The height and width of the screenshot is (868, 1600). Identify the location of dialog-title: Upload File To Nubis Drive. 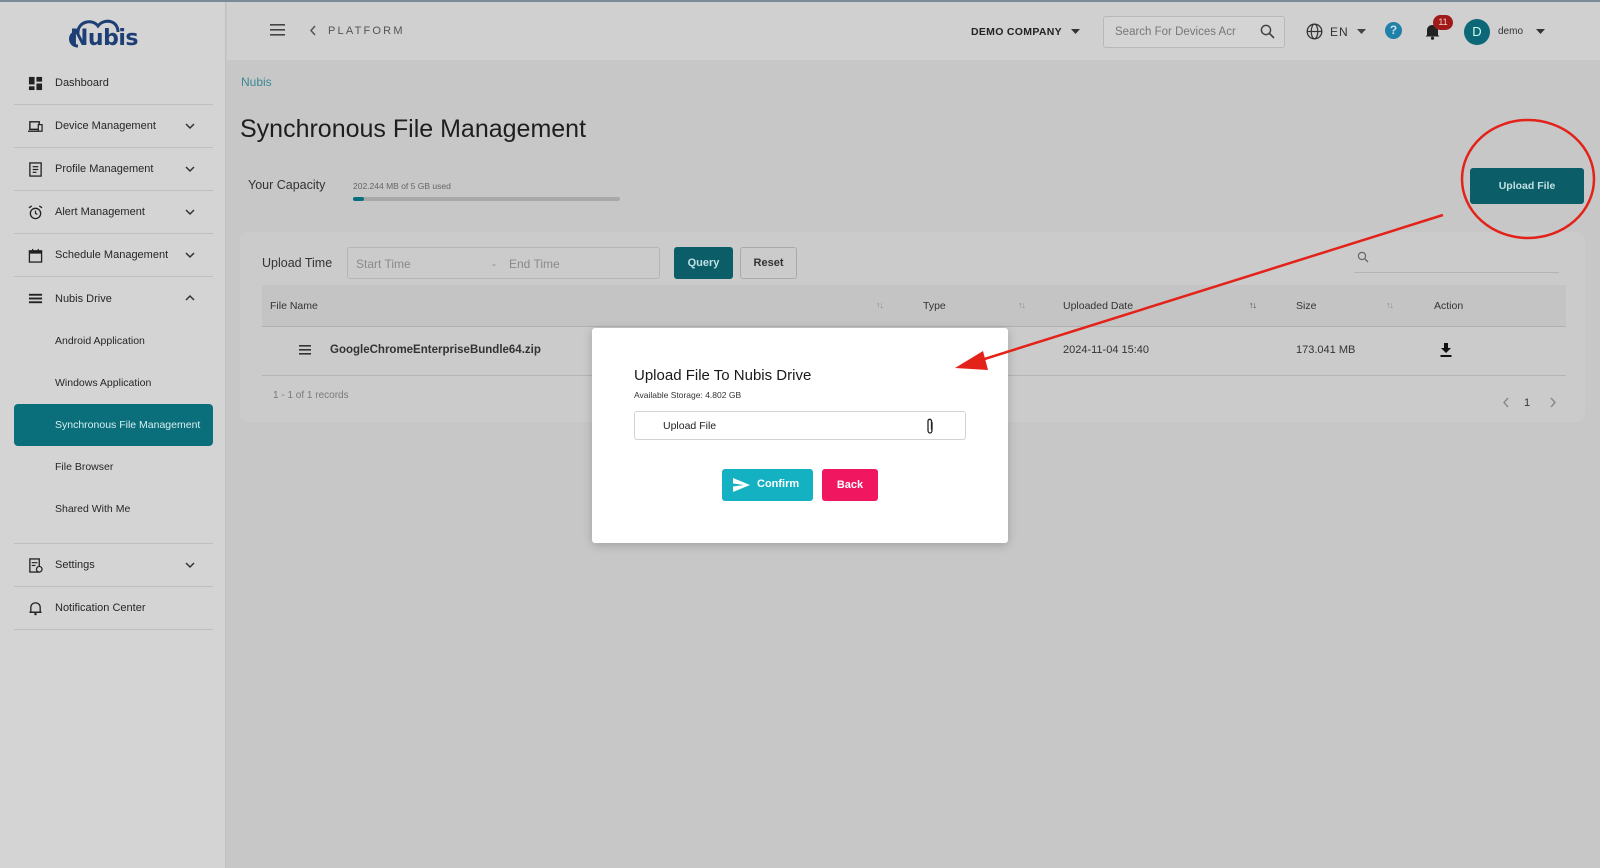
(723, 375).